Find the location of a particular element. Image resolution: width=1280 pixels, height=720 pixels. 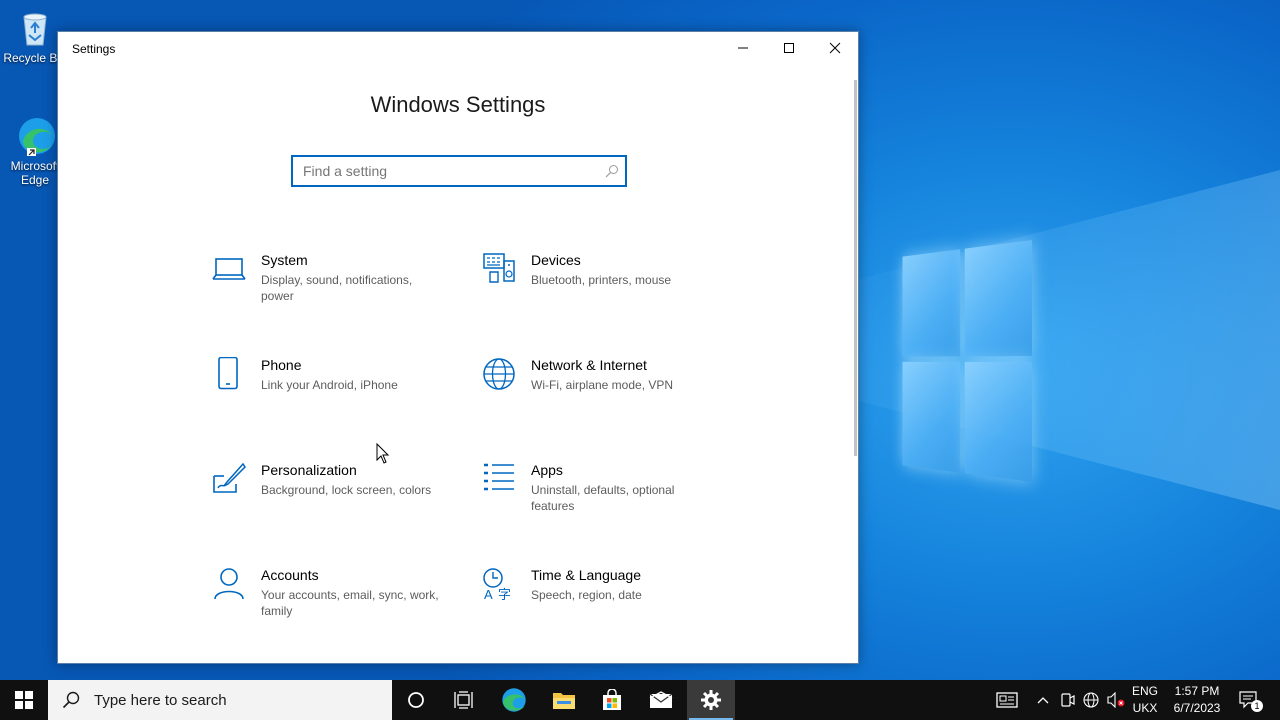

chevron-up-icon is located at coordinates (1043, 700).